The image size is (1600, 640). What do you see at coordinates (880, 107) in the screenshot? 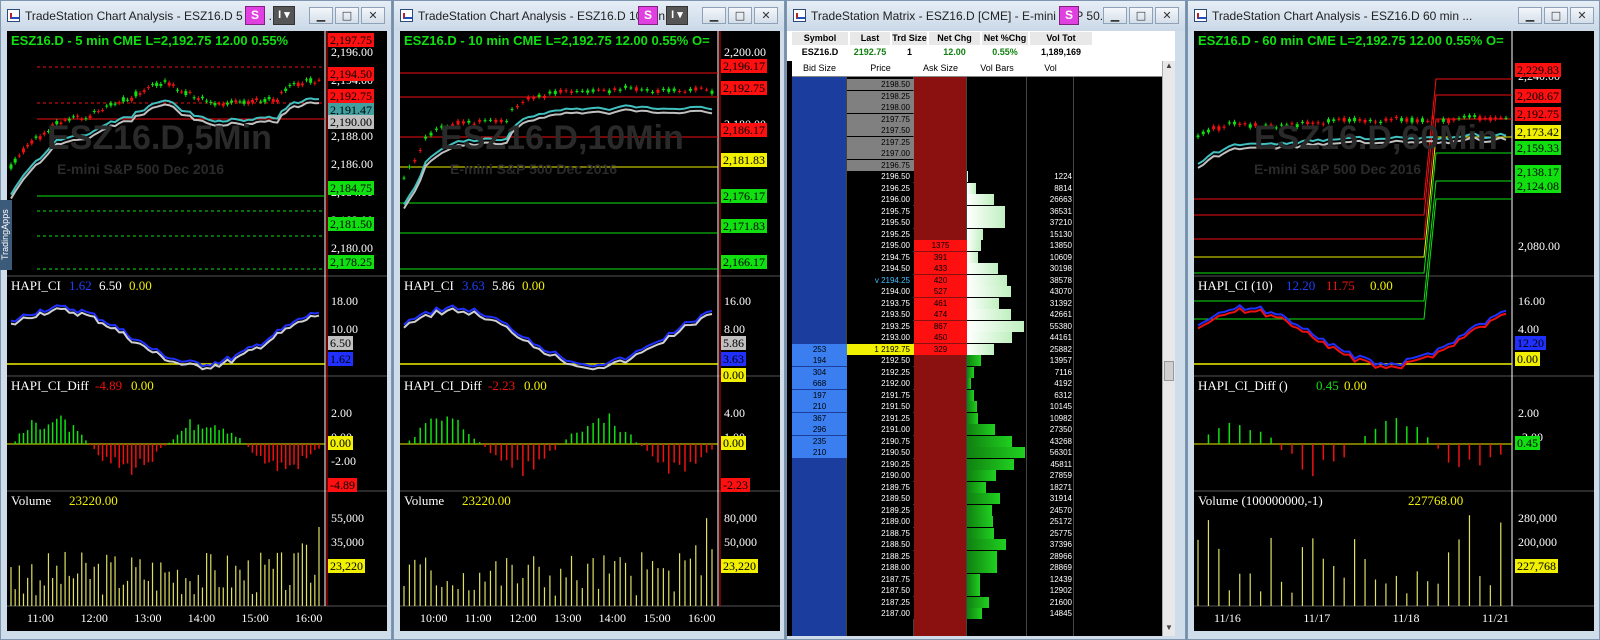
I see `price-cell: 2198.00` at bounding box center [880, 107].